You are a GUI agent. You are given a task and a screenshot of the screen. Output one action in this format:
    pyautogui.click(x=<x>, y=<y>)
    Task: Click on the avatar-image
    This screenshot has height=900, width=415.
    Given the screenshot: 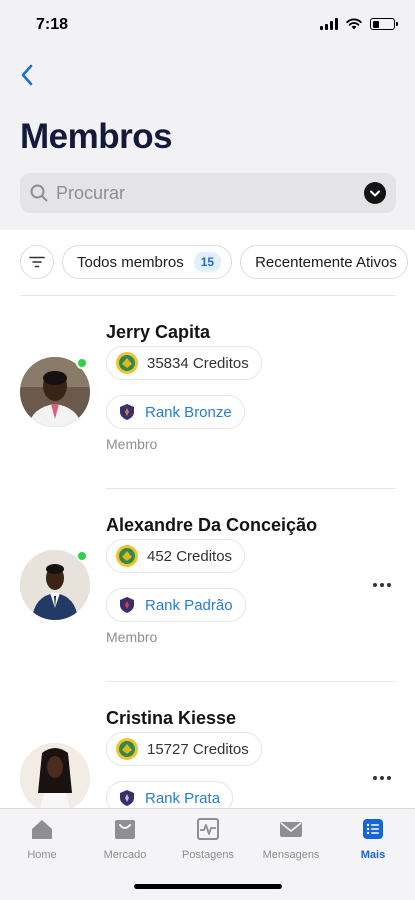 What is the action you would take?
    pyautogui.click(x=55, y=778)
    